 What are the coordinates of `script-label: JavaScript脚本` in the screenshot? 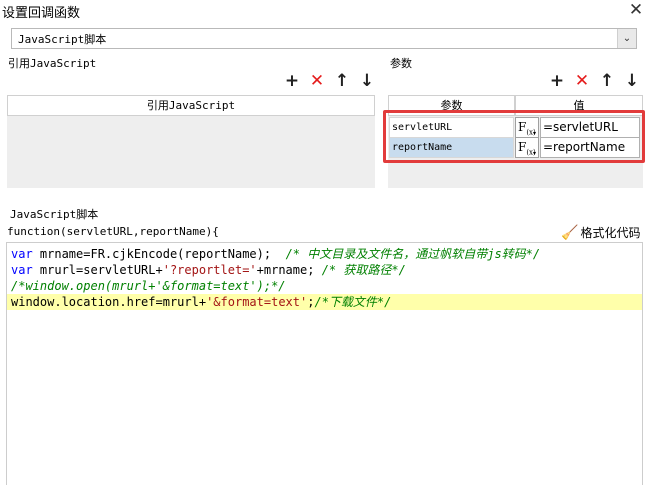 It's located at (54, 214).